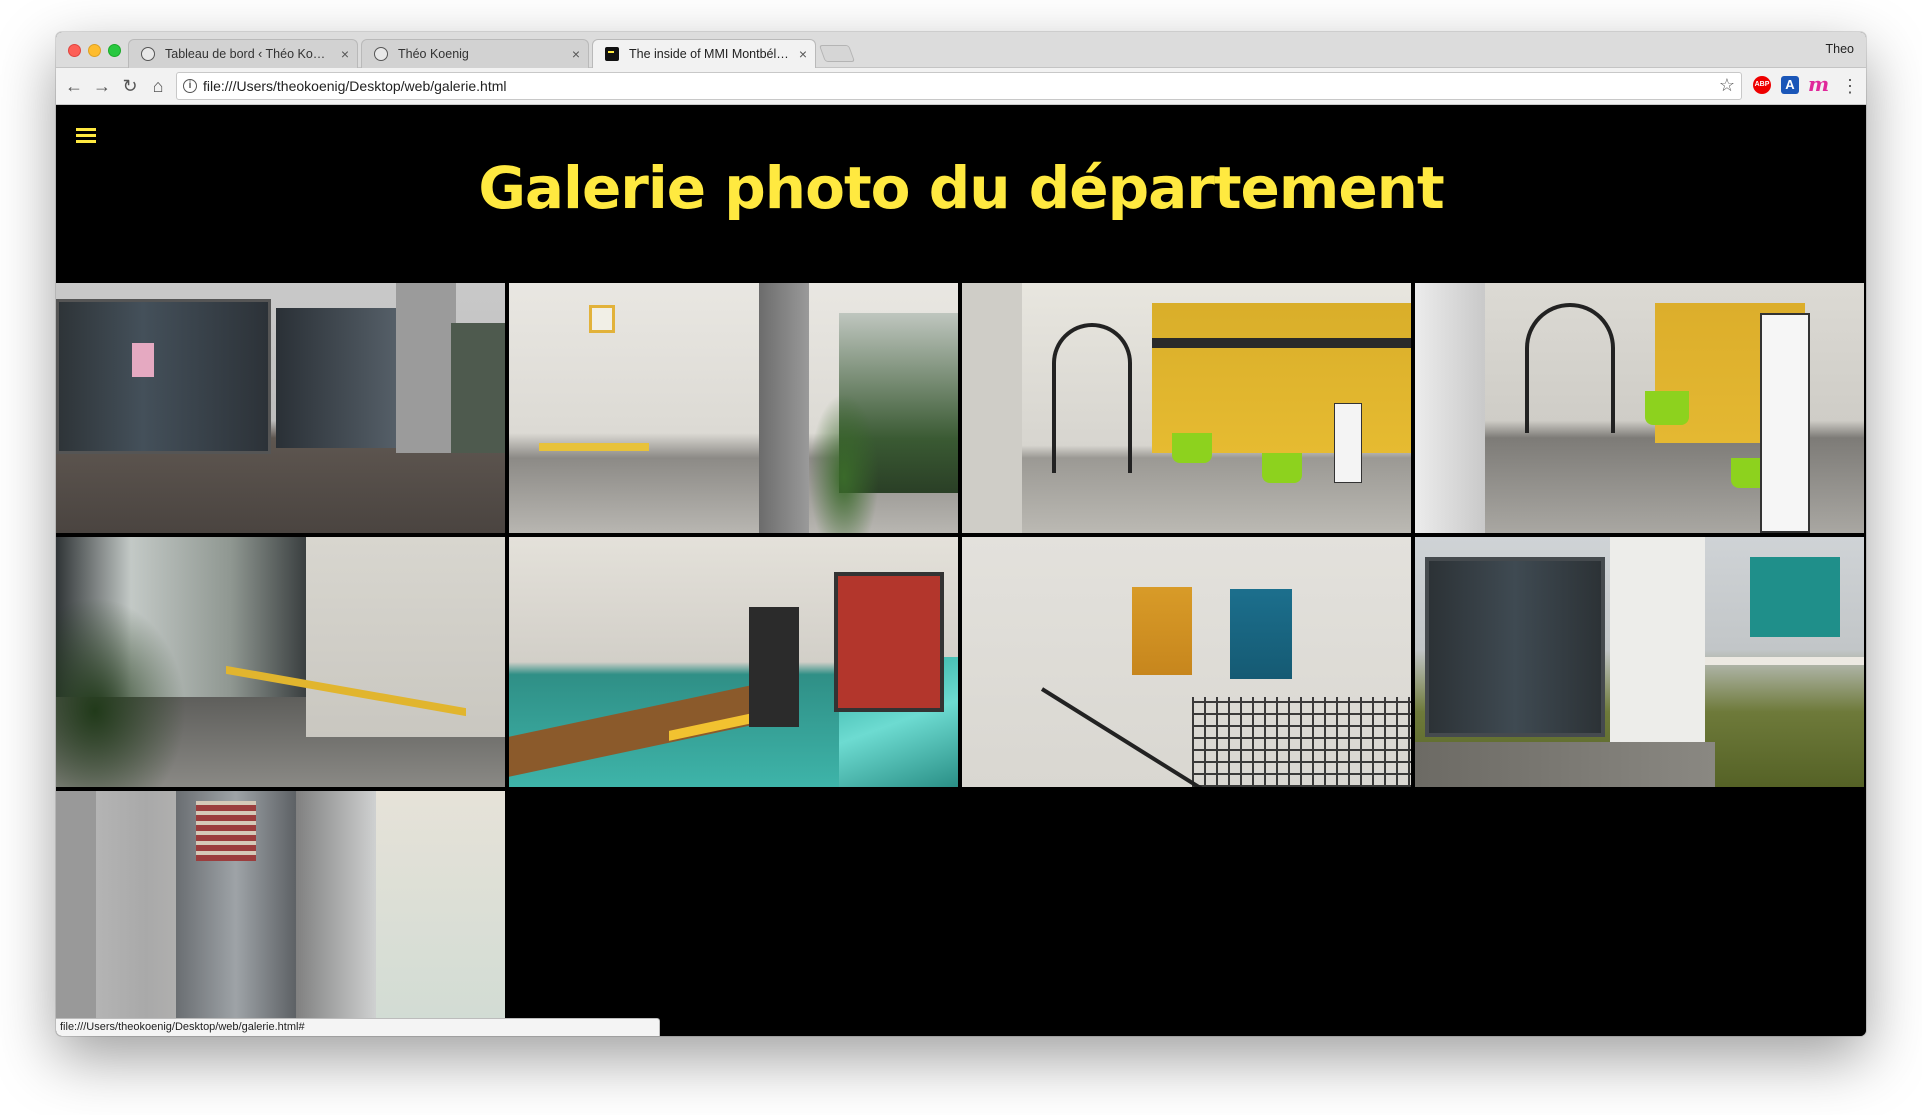 Image resolution: width=1922 pixels, height=1115 pixels. What do you see at coordinates (733, 408) in the screenshot?
I see `gallery-photo-white-hall` at bounding box center [733, 408].